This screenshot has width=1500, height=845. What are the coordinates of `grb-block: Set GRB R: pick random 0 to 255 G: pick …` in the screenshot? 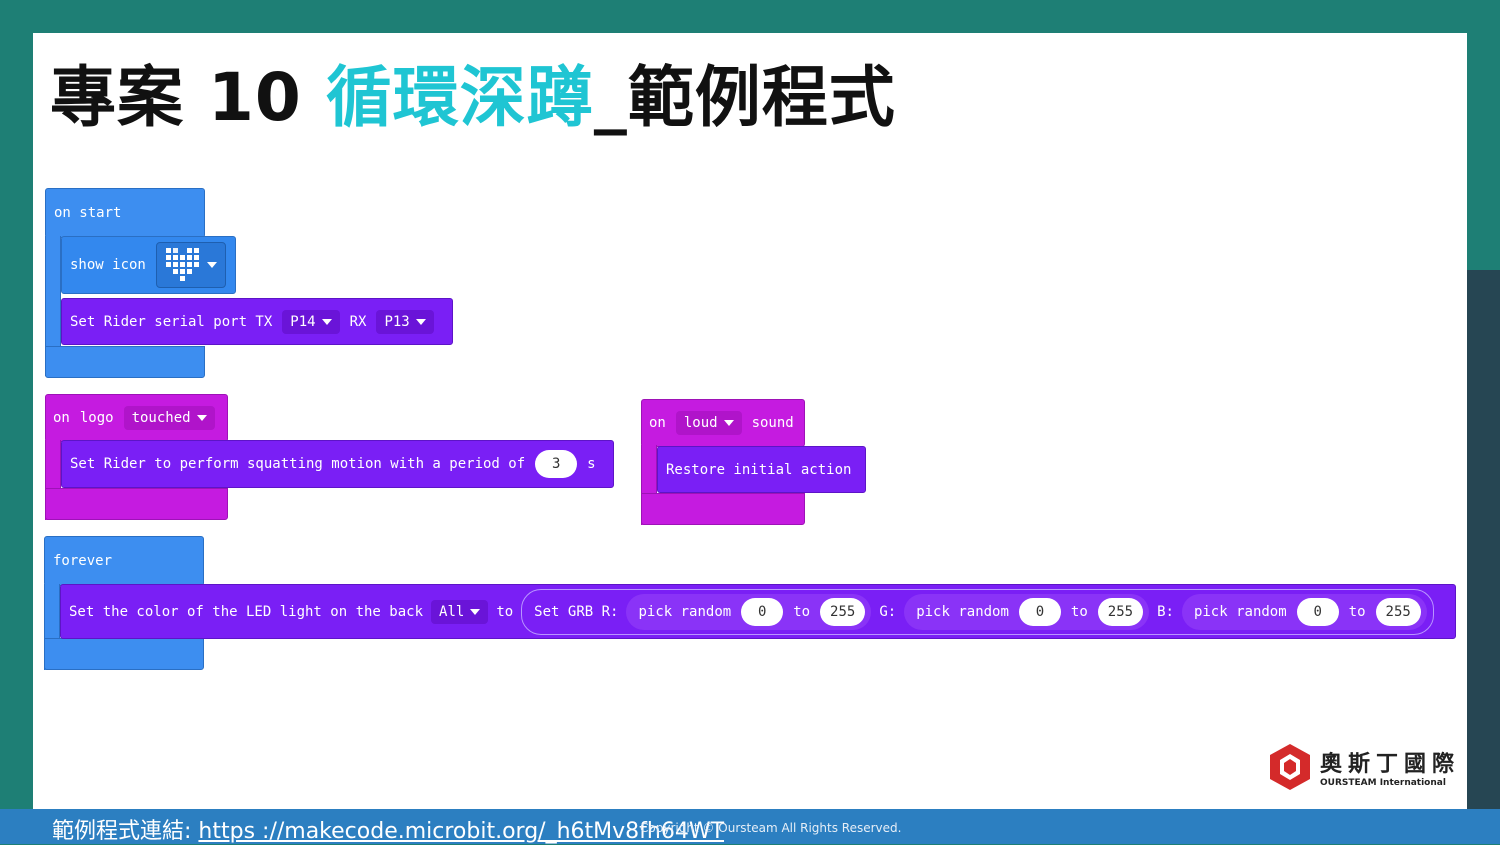 It's located at (977, 611).